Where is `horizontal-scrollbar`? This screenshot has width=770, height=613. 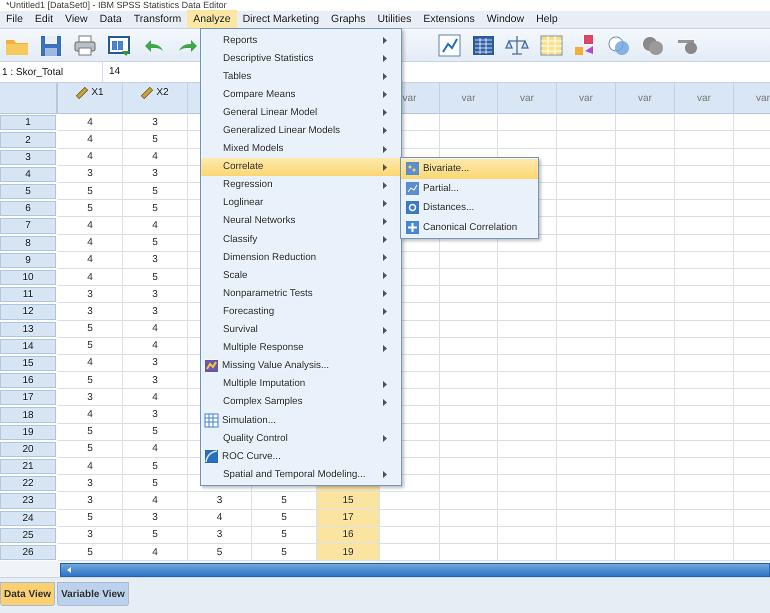 horizontal-scrollbar is located at coordinates (415, 570).